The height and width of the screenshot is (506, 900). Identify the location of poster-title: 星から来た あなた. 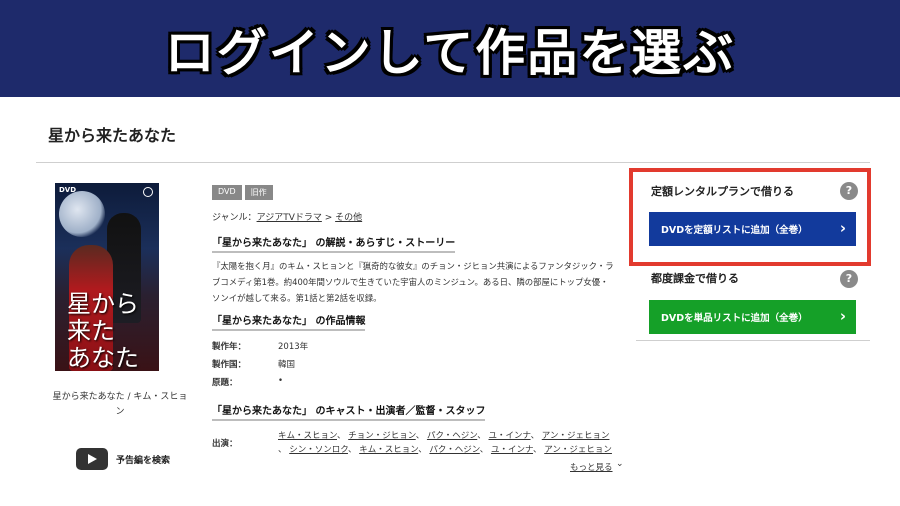
(112, 331).